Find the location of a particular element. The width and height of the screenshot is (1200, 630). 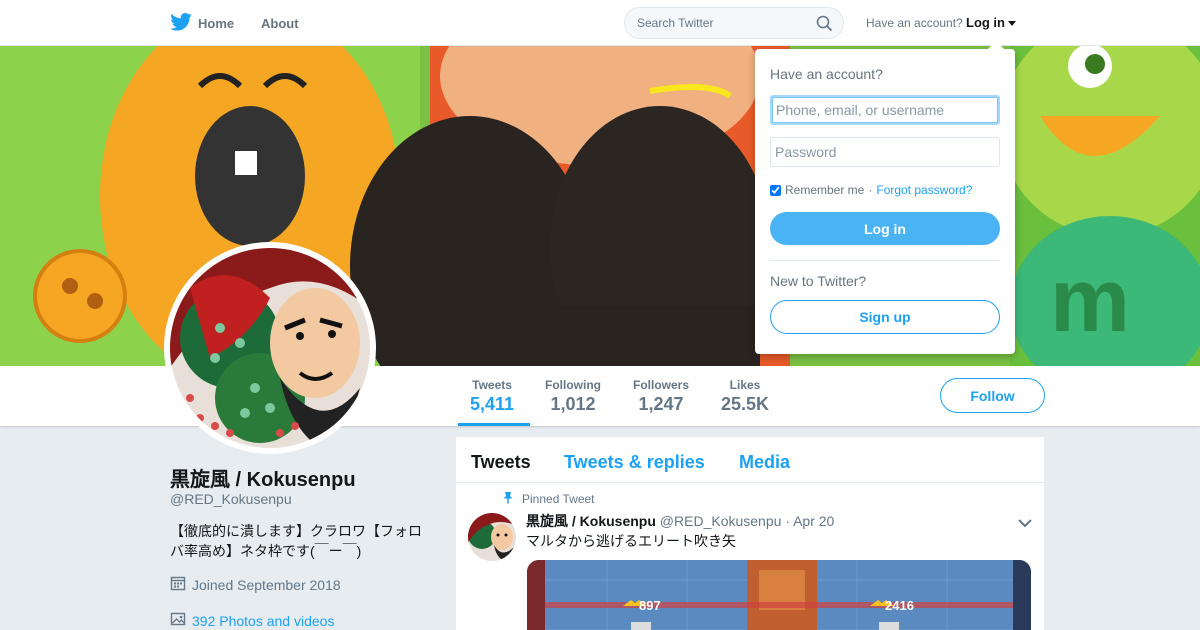

remember-me-row: Remember me · Forgot password? is located at coordinates (871, 190).